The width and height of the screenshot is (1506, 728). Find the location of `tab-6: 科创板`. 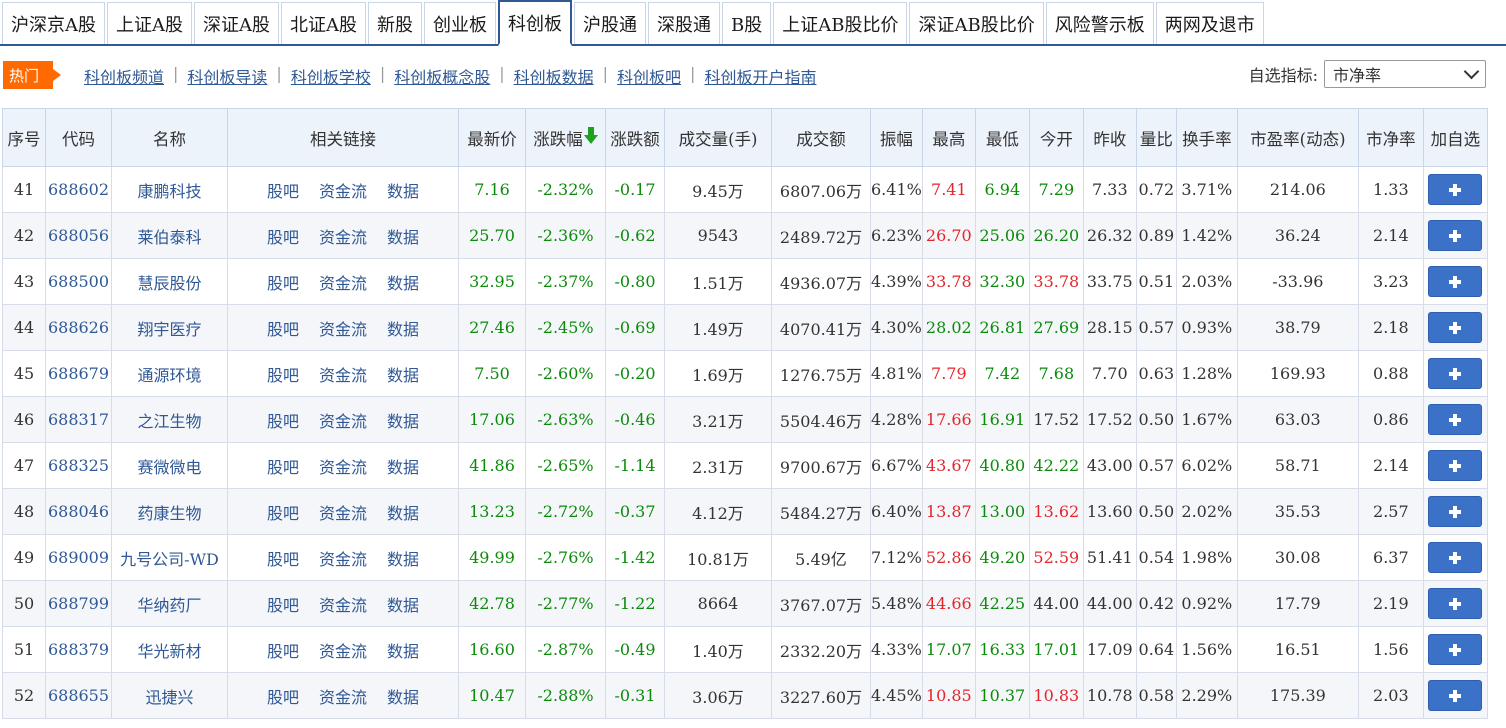

tab-6: 科创板 is located at coordinates (535, 23).